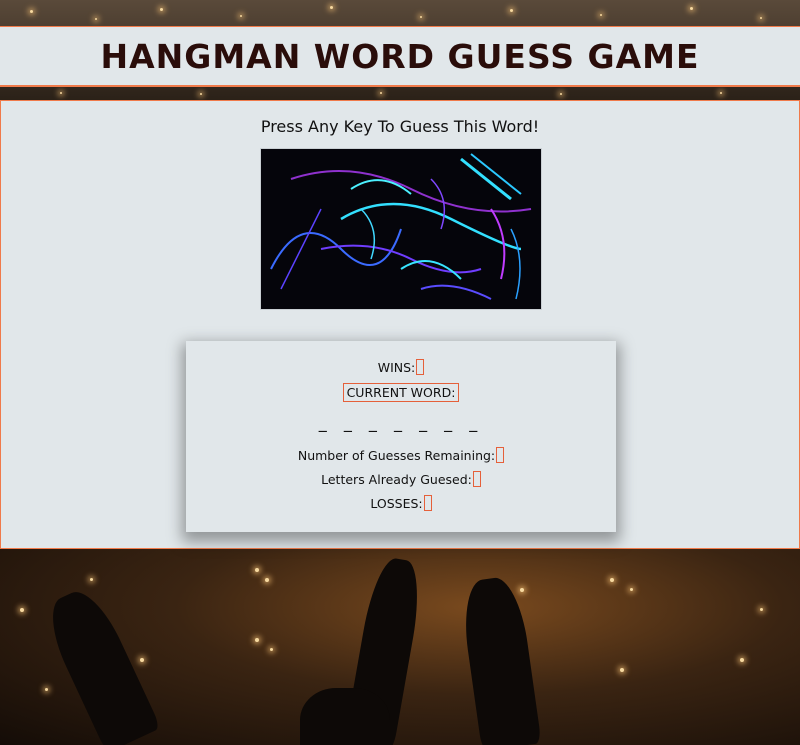  I want to click on guesses-remaining-label: Number of Guesses Remaining:, so click(396, 455).